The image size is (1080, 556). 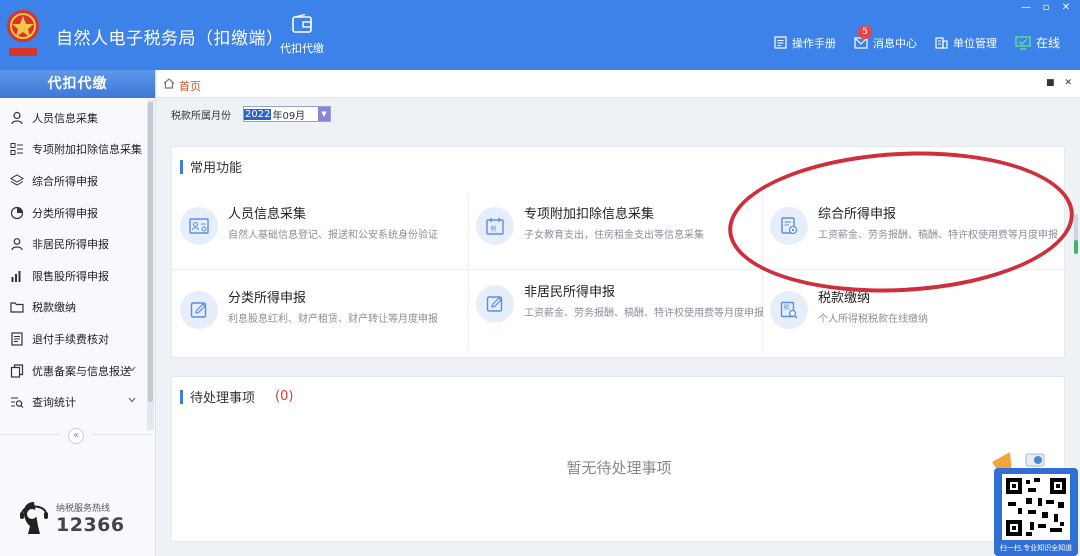 I want to click on sidebar-scrollbar, so click(x=150, y=265).